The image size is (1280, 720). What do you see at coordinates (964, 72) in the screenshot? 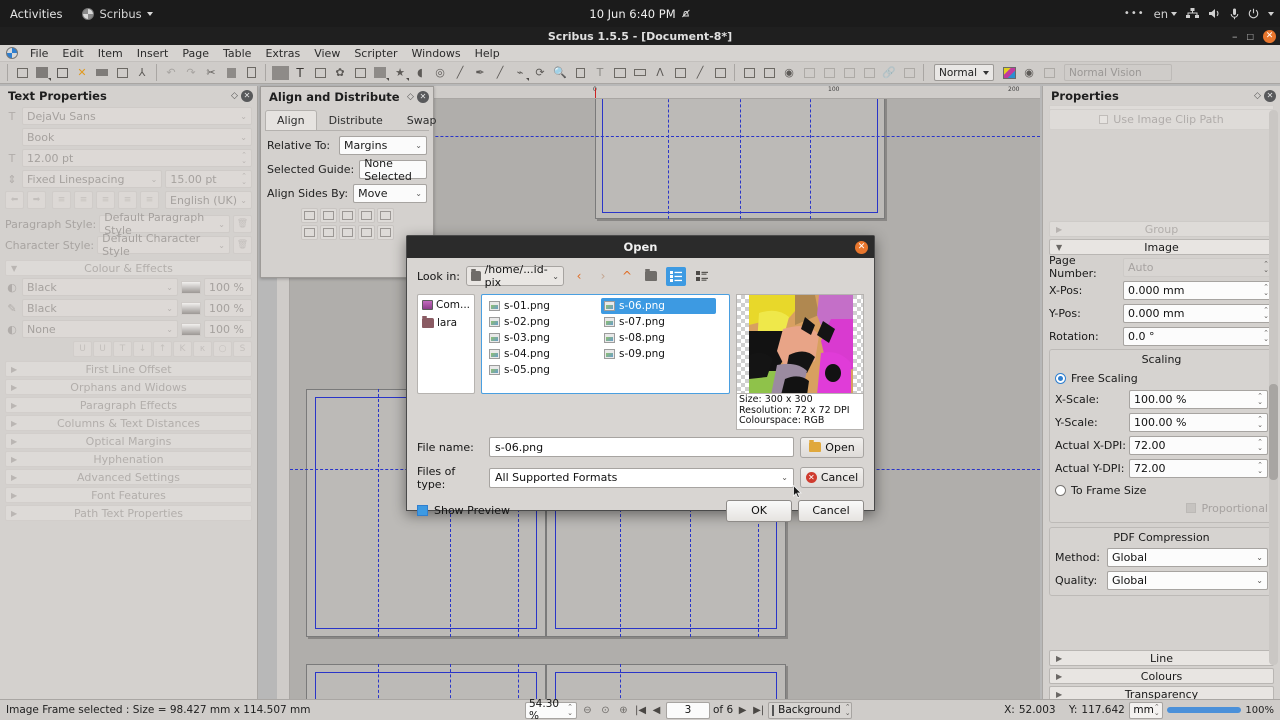
I see `preview-mode-select: Normal` at bounding box center [964, 72].